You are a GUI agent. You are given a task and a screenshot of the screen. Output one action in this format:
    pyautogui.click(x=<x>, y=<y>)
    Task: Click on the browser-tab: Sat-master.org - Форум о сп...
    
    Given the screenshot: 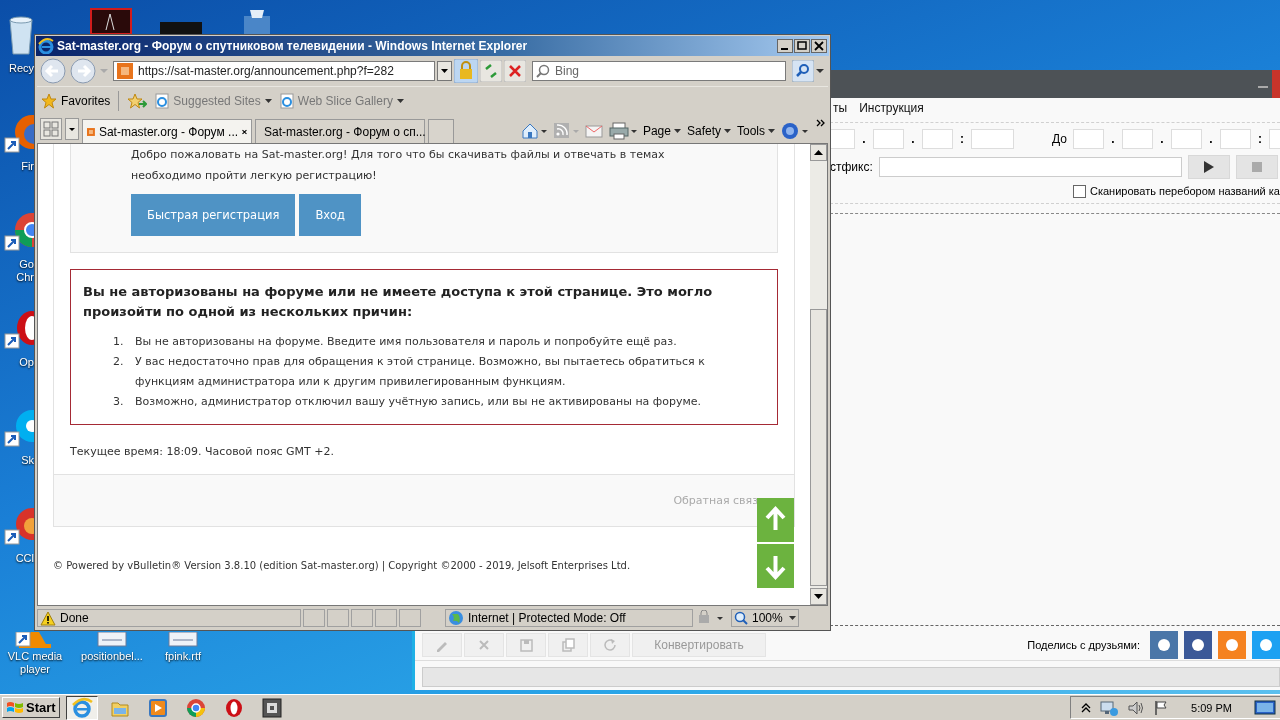 What is the action you would take?
    pyautogui.click(x=340, y=131)
    